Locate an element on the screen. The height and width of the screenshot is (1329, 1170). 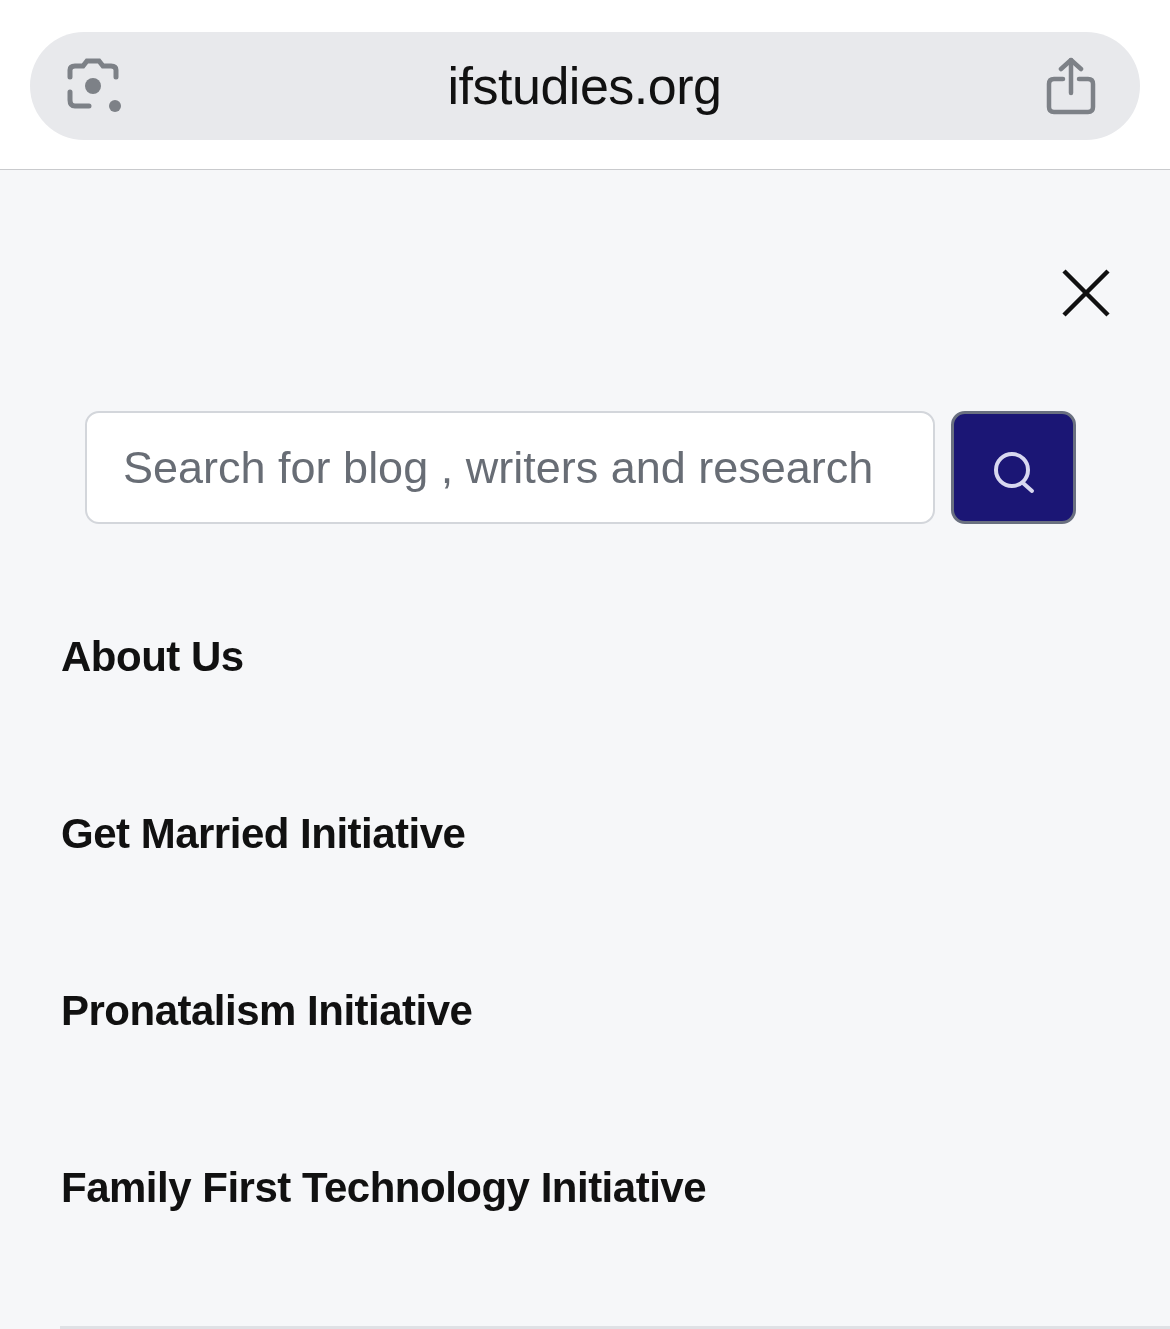
menu-link: Family First Technology Initiative is located at coordinates (383, 1187).